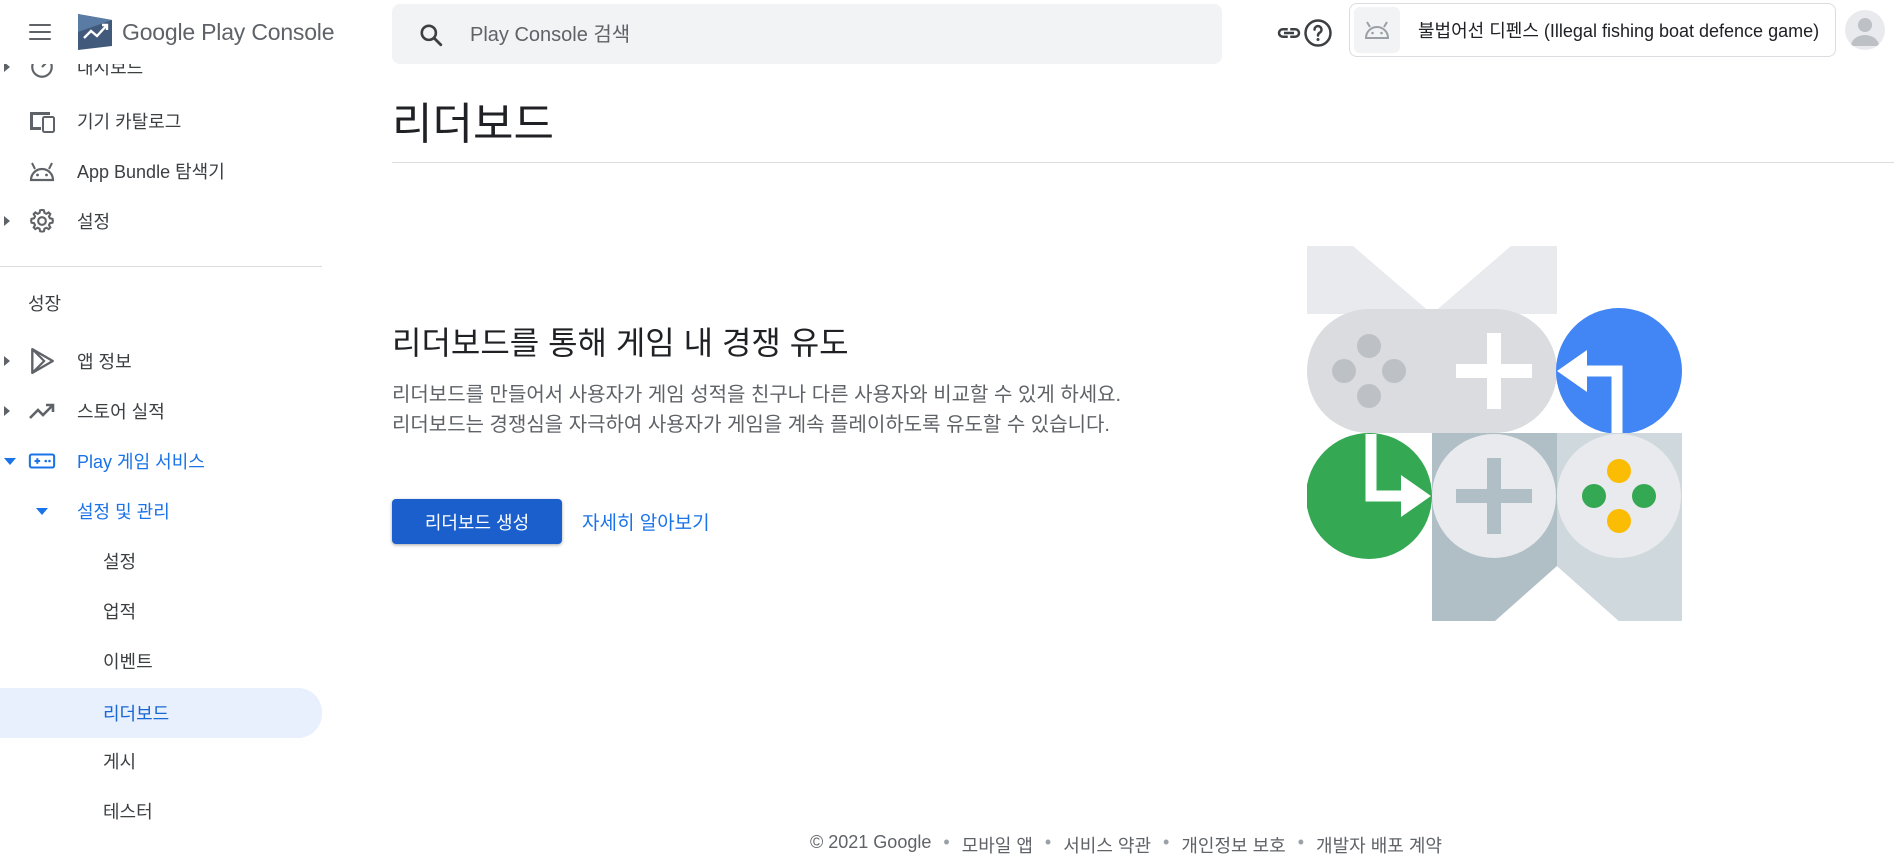  I want to click on sidebar-subitem-publishing: 게시, so click(161, 761).